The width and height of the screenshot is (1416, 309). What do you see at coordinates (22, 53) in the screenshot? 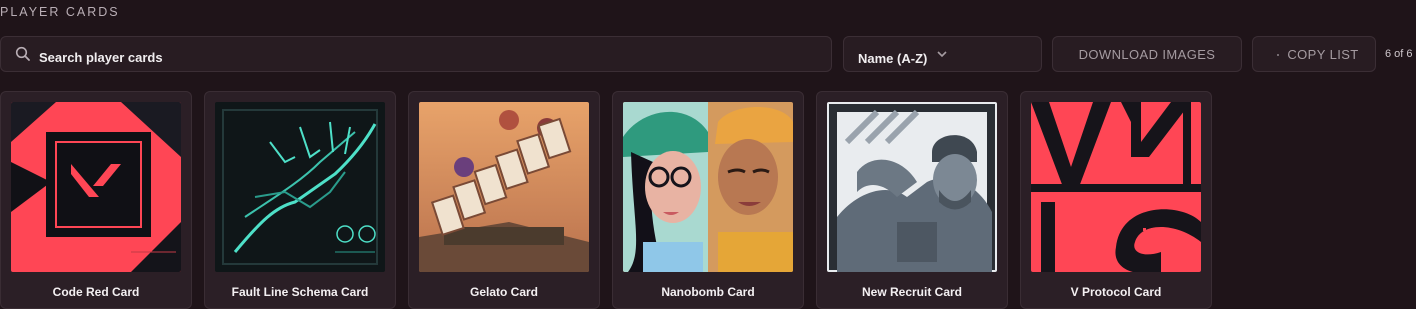
I see `search-icon` at bounding box center [22, 53].